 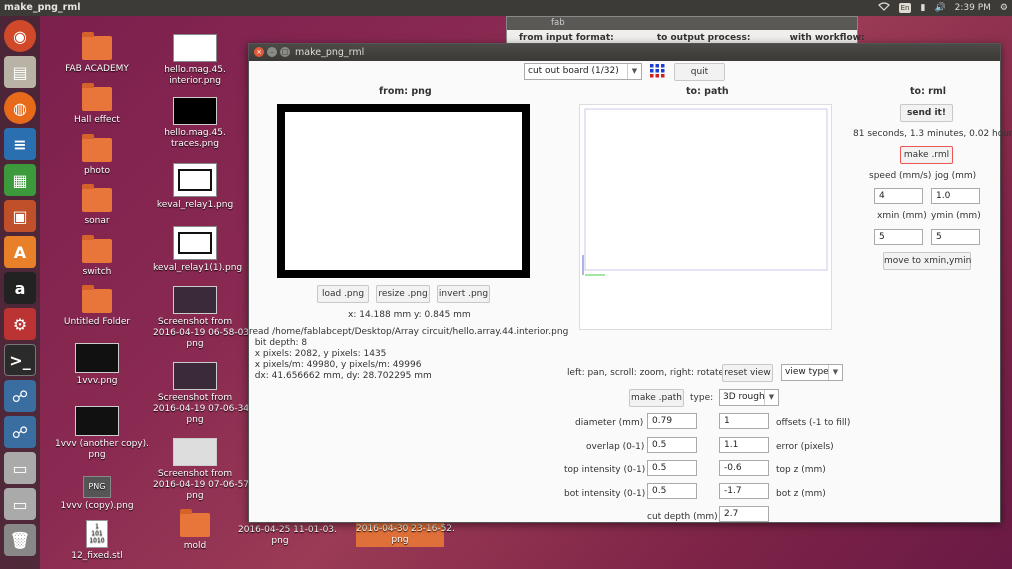 What do you see at coordinates (20, 72) in the screenshot?
I see `files-icon: ▤` at bounding box center [20, 72].